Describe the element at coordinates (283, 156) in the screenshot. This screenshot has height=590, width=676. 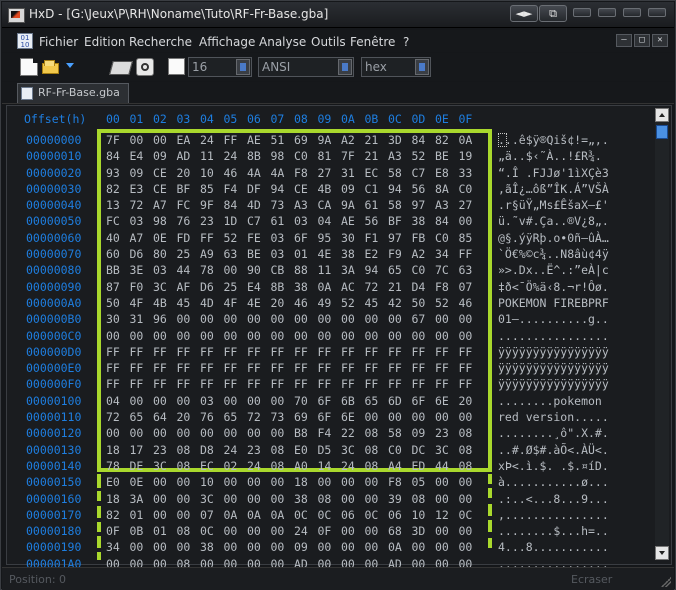
I see `hex-byte: 98` at that location.